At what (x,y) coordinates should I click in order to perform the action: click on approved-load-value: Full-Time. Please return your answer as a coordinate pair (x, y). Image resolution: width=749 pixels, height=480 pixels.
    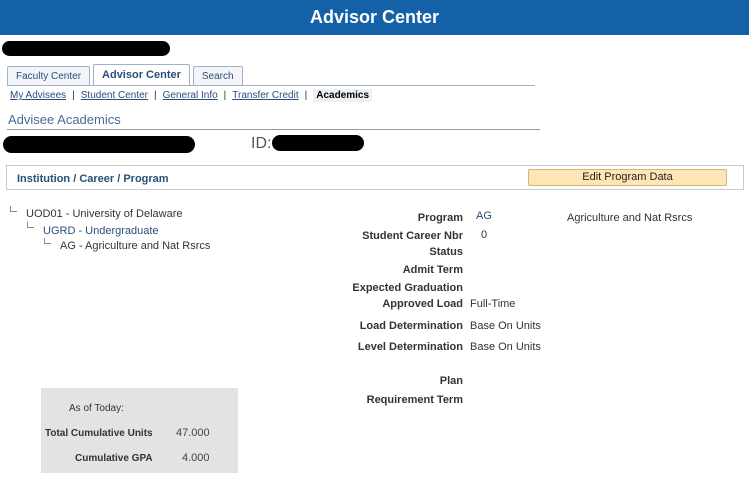
    Looking at the image, I should click on (493, 304).